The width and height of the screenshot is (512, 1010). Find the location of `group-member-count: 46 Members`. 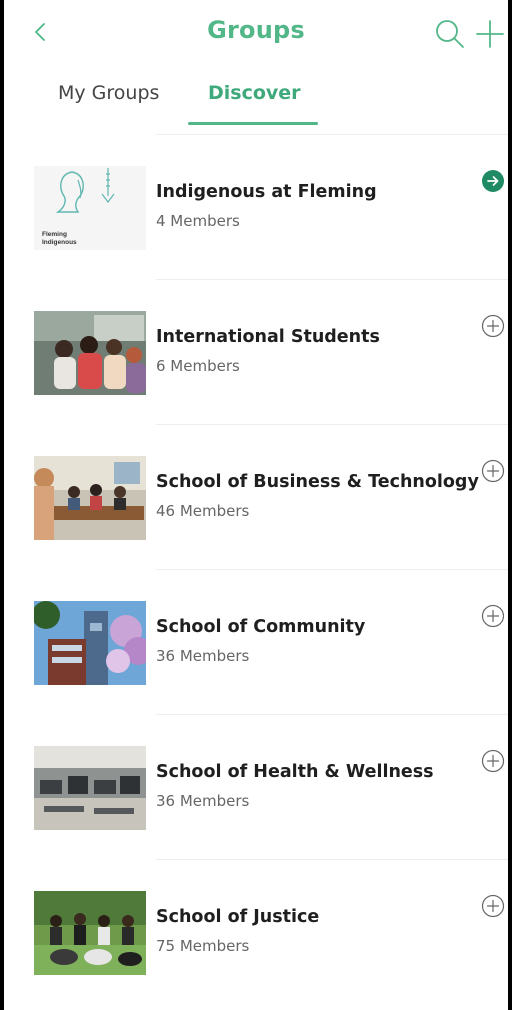

group-member-count: 46 Members is located at coordinates (203, 511).